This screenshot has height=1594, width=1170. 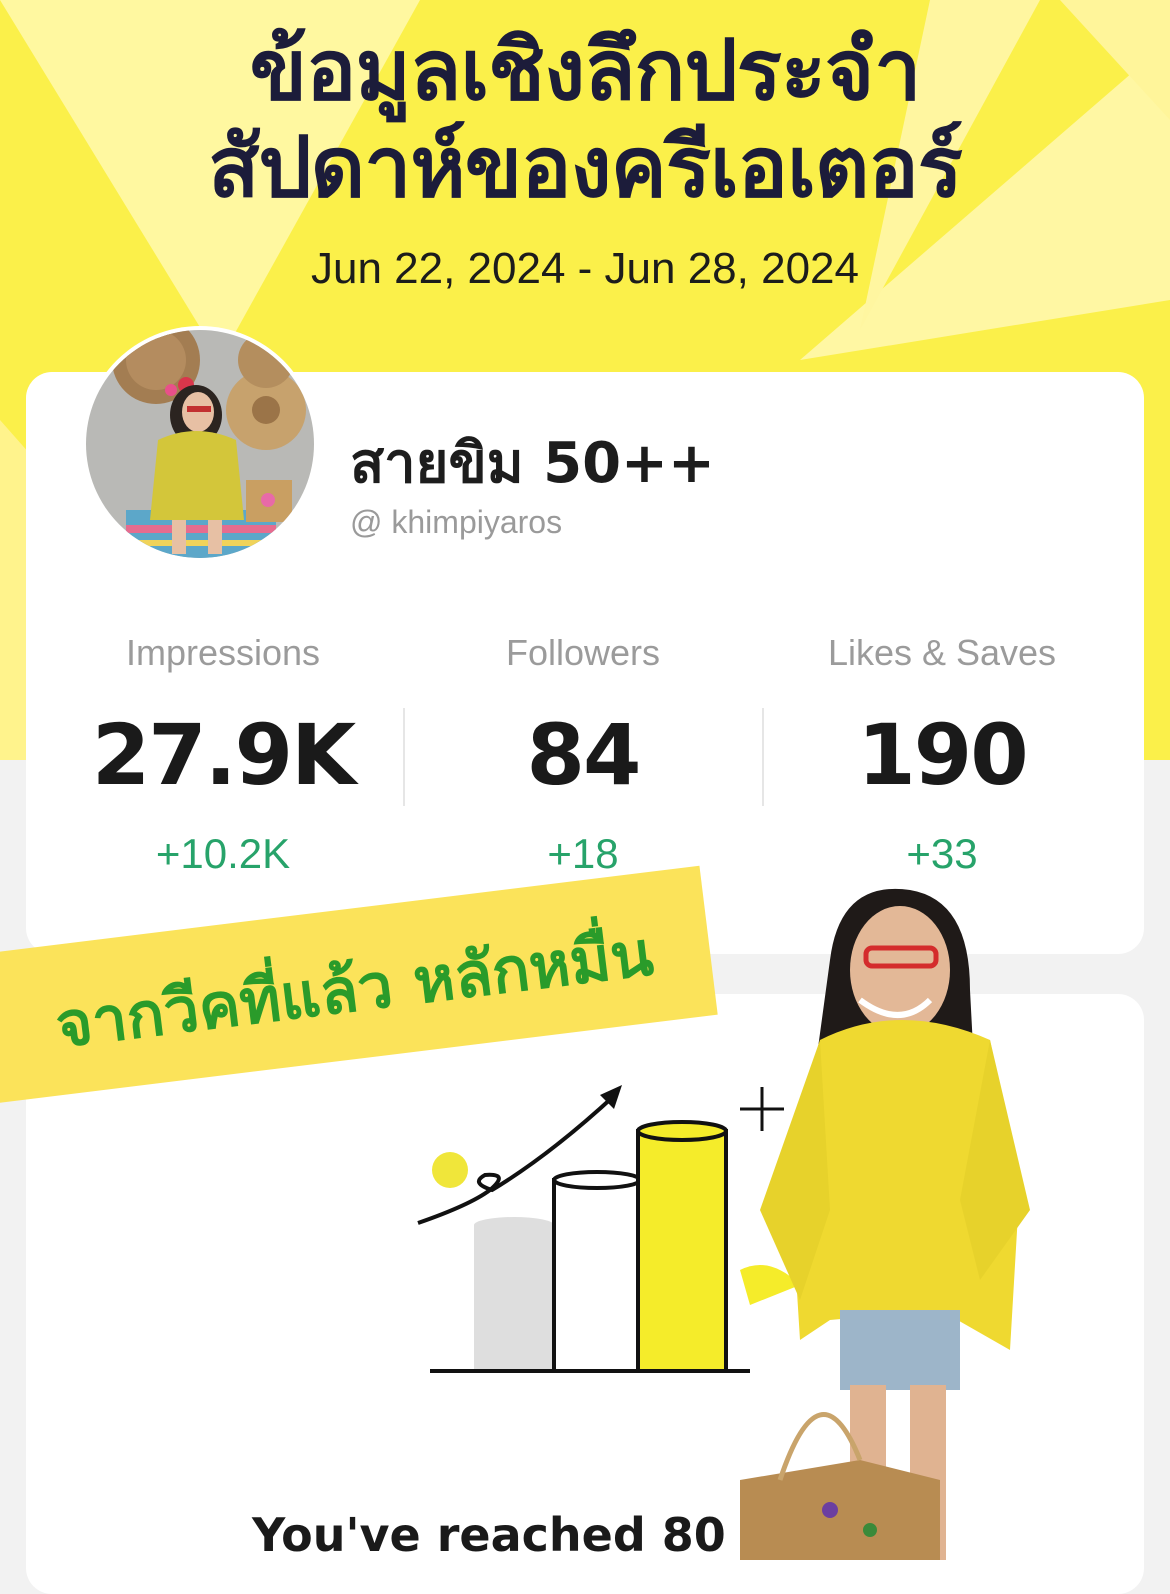 I want to click on avatar, so click(x=200, y=444).